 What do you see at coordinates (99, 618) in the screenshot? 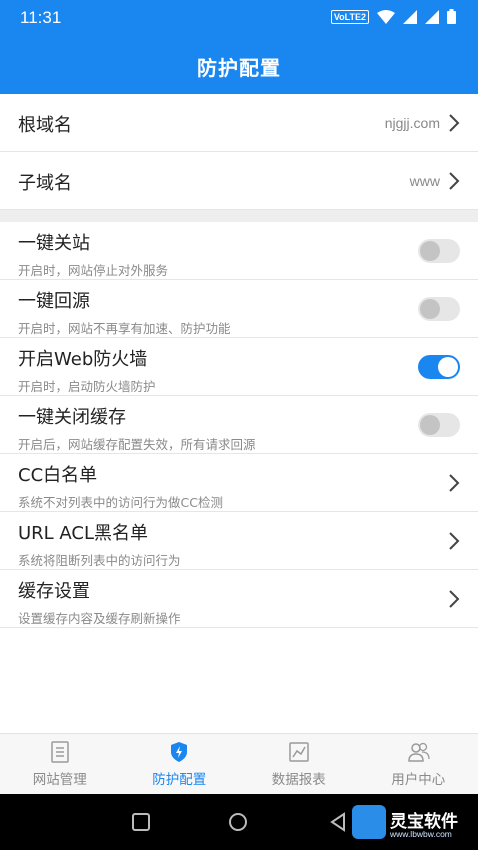
I see `setting-description: 设置缓存内容及缓存刷新操作` at bounding box center [99, 618].